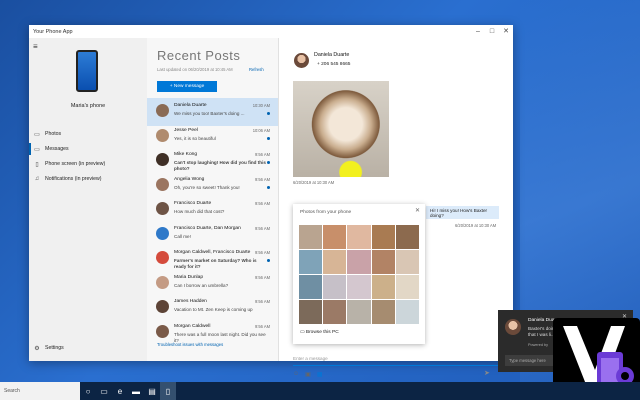  I want to click on list-item-preview: Can I borrow an umbrella?, so click(201, 285).